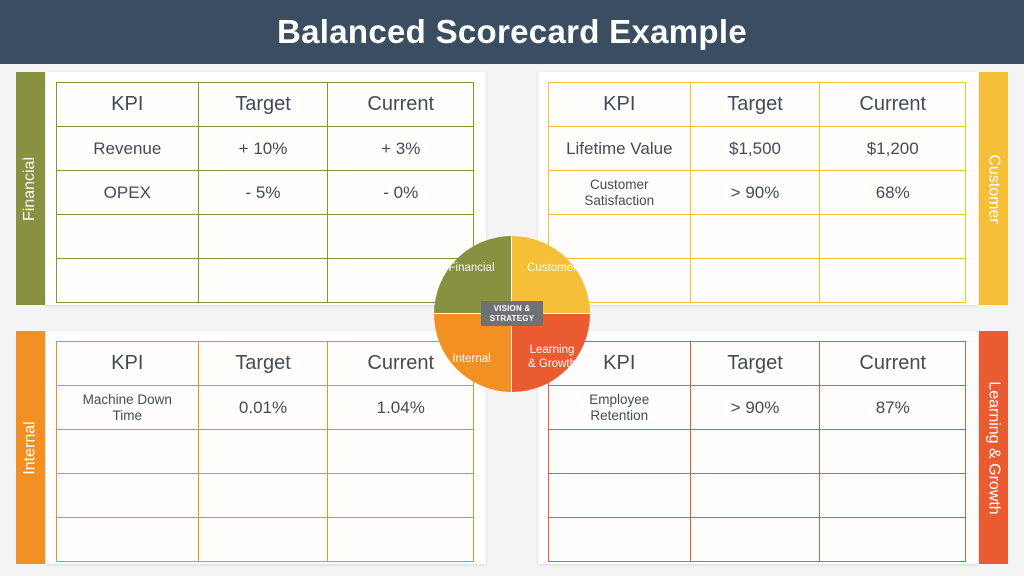 This screenshot has width=1024, height=576. What do you see at coordinates (552, 267) in the screenshot?
I see `wheel-segment-customer-label: Customer` at bounding box center [552, 267].